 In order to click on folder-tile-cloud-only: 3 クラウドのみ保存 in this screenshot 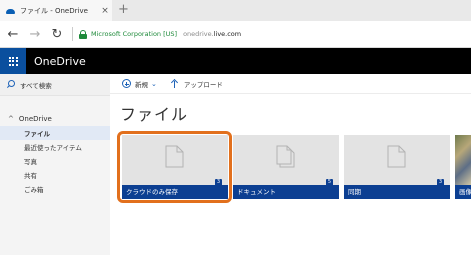, I will do `click(175, 167)`.